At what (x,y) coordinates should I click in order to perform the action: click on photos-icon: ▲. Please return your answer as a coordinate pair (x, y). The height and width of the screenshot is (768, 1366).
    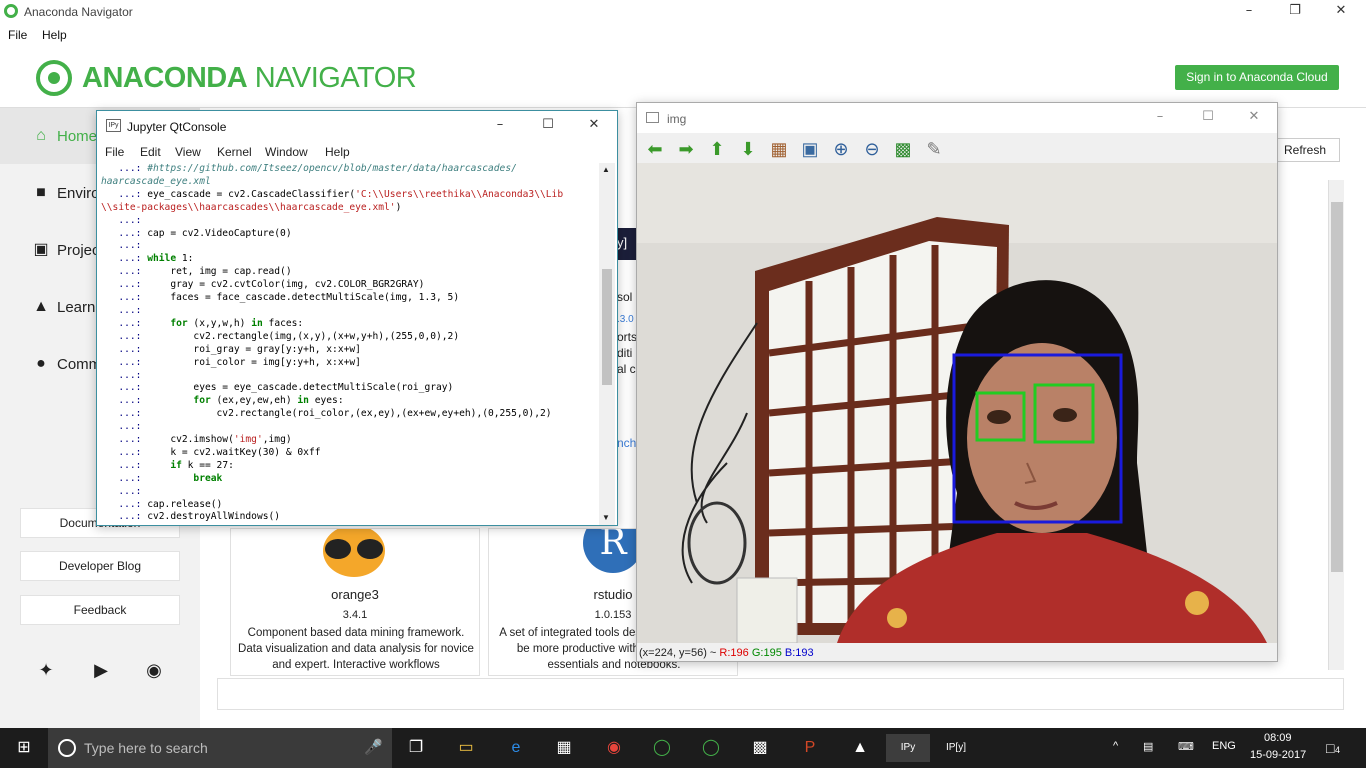
    Looking at the image, I should click on (860, 748).